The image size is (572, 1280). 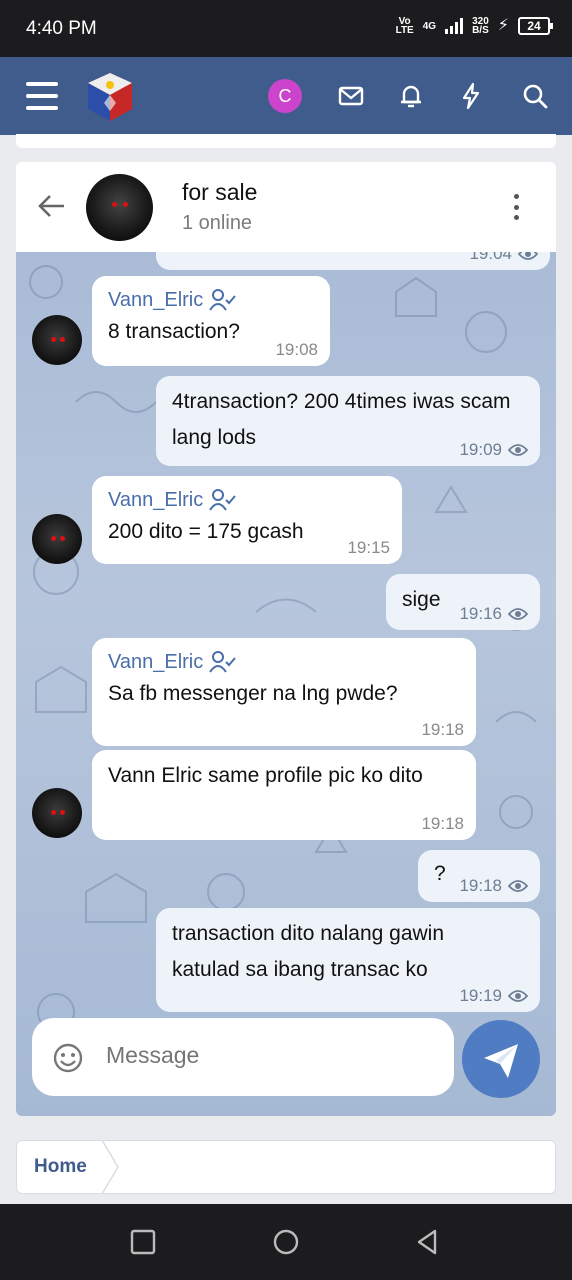 I want to click on message-bubble-outgoing: 19:04, so click(x=353, y=261).